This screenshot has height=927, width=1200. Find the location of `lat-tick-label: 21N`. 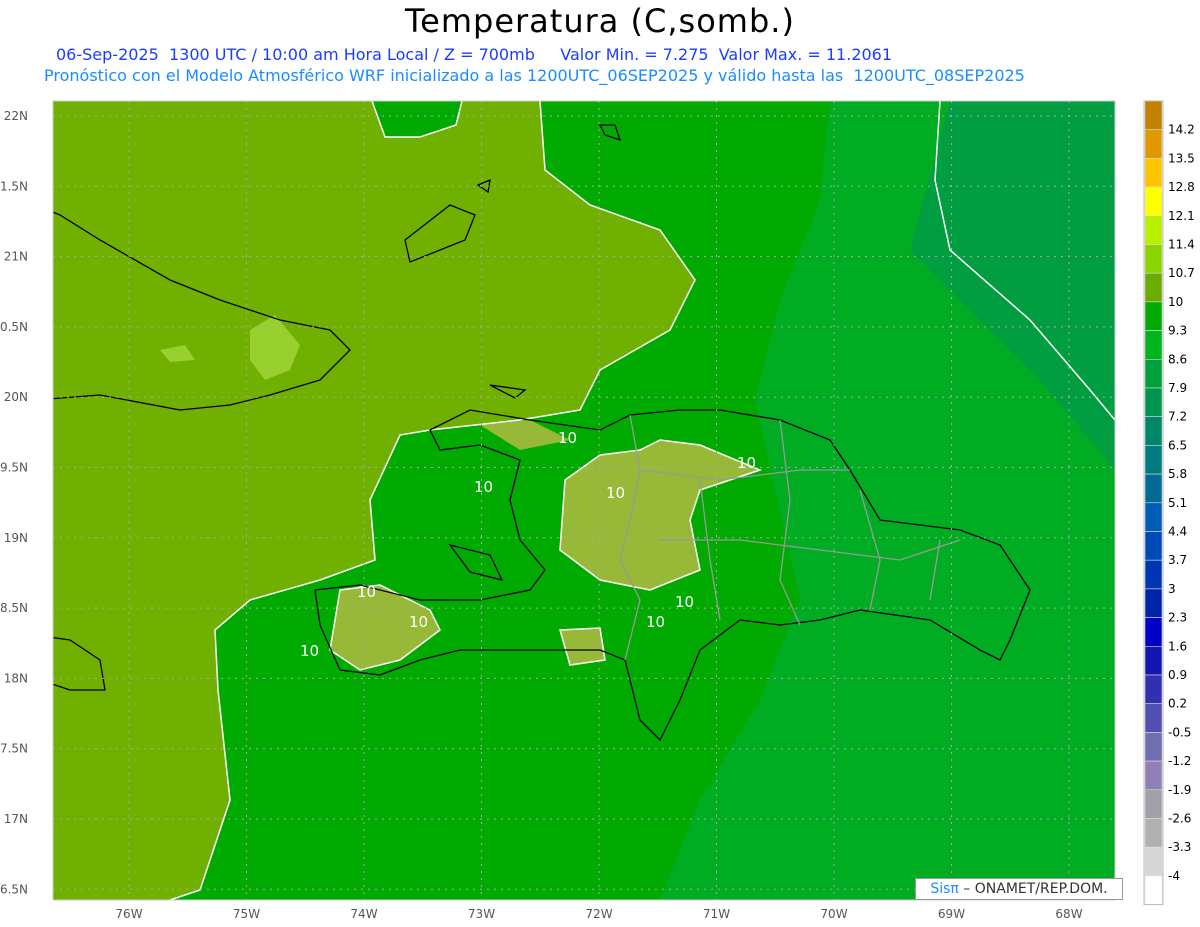

lat-tick-label: 21N is located at coordinates (16, 257).